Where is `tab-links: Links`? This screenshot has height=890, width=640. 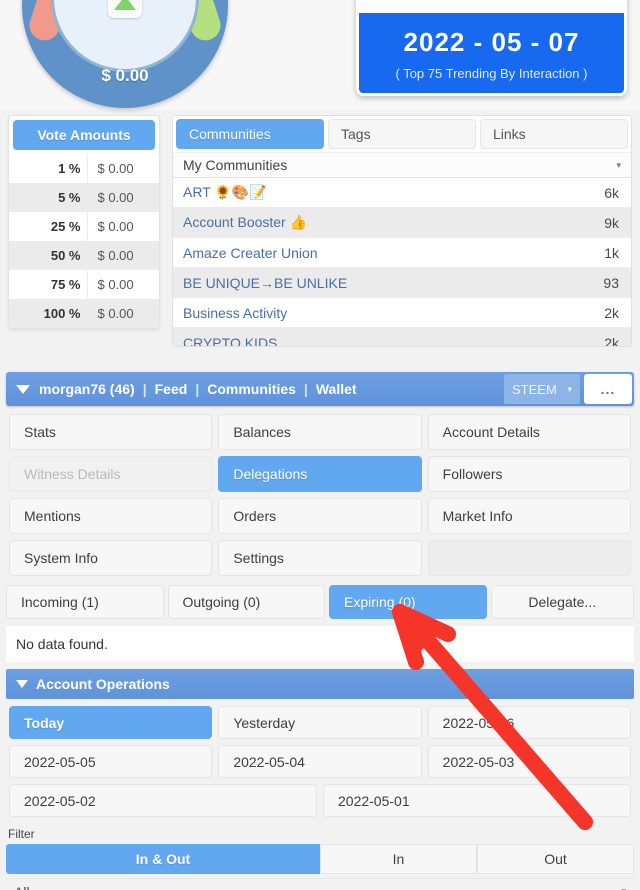
tab-links: Links is located at coordinates (554, 134).